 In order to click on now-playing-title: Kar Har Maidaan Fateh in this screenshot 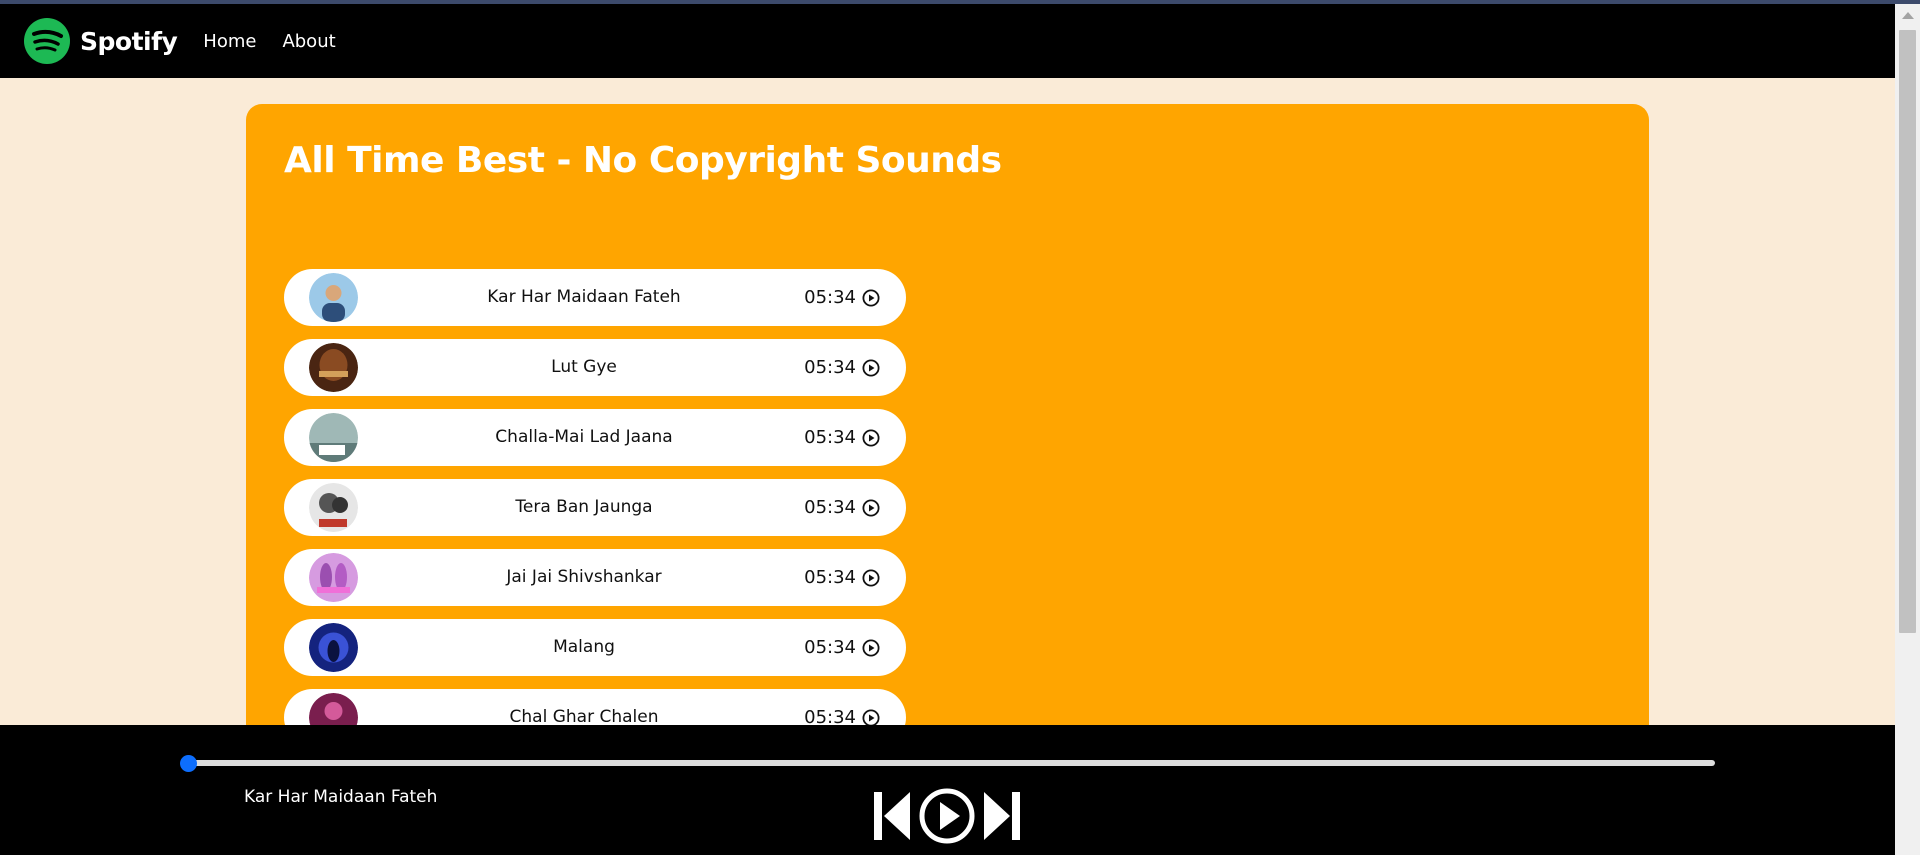, I will do `click(341, 797)`.